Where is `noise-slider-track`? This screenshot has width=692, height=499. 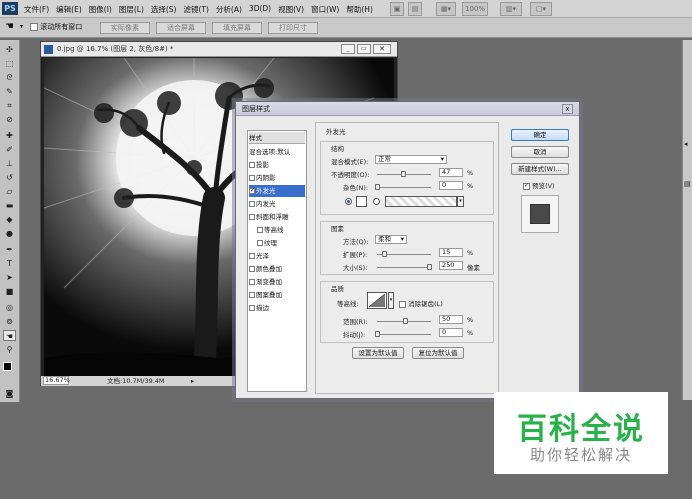
noise-slider-track is located at coordinates (404, 187).